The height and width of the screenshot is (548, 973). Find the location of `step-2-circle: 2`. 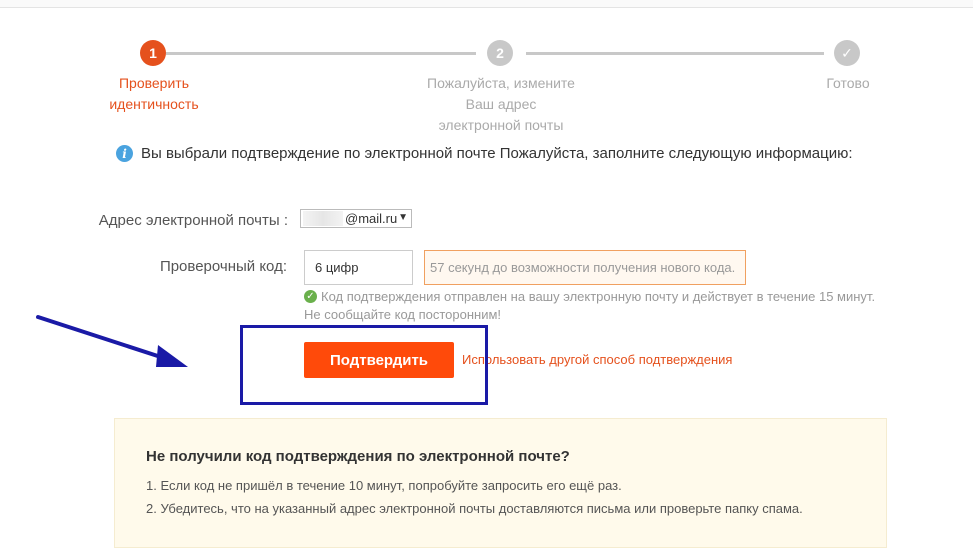

step-2-circle: 2 is located at coordinates (500, 53).